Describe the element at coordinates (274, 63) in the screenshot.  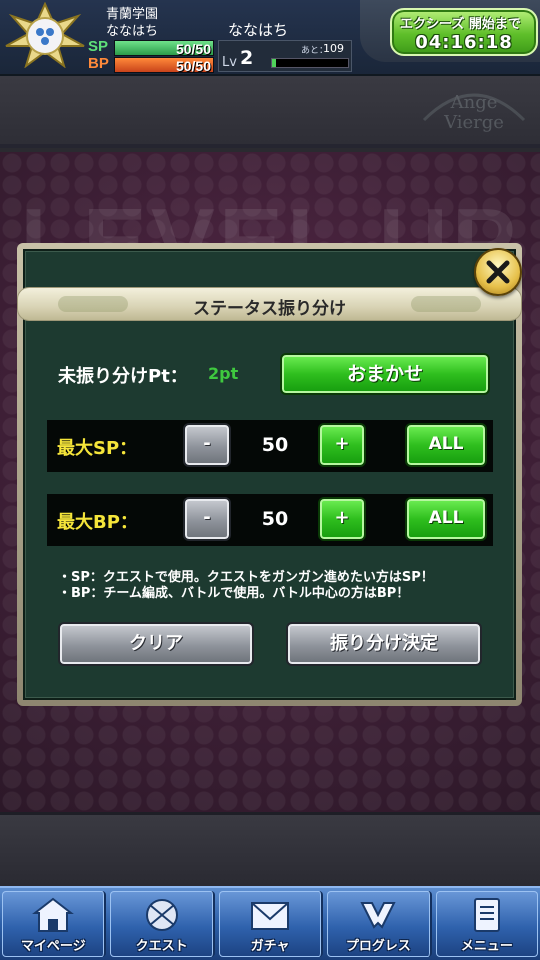
I see `exp-bar-fill` at that location.